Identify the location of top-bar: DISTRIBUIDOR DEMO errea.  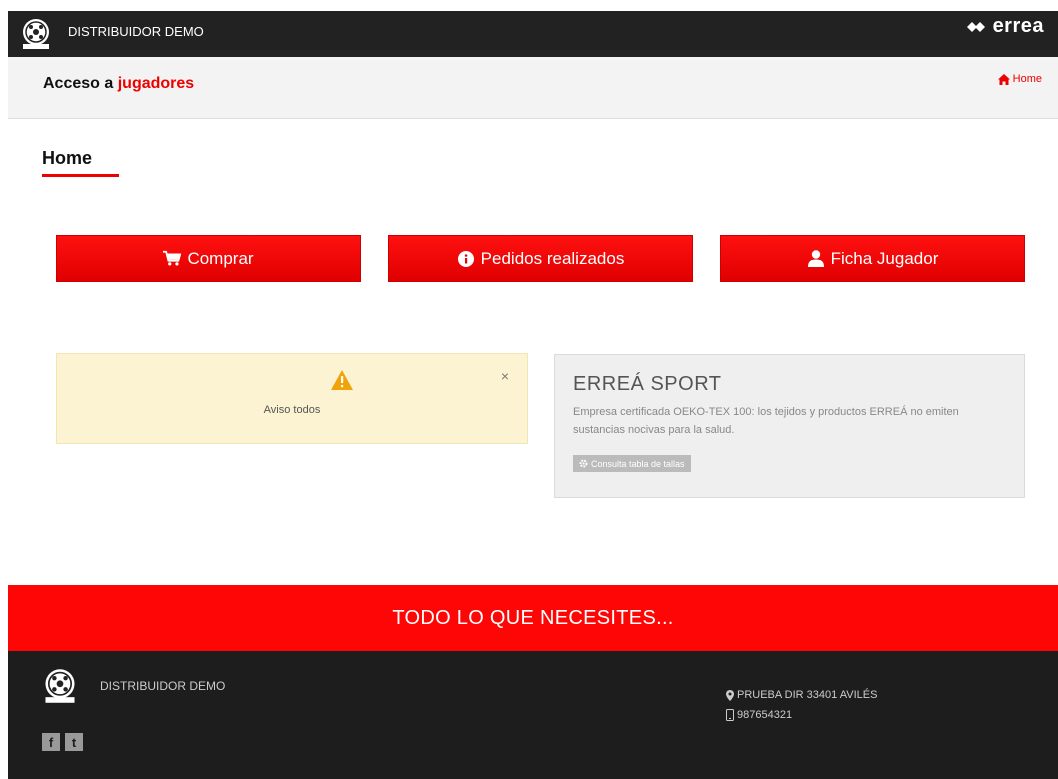
(533, 34).